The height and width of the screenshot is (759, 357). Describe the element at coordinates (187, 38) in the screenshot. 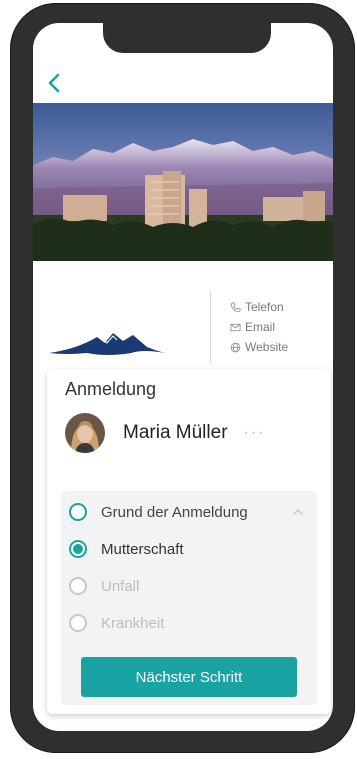

I see `phone-notch` at that location.